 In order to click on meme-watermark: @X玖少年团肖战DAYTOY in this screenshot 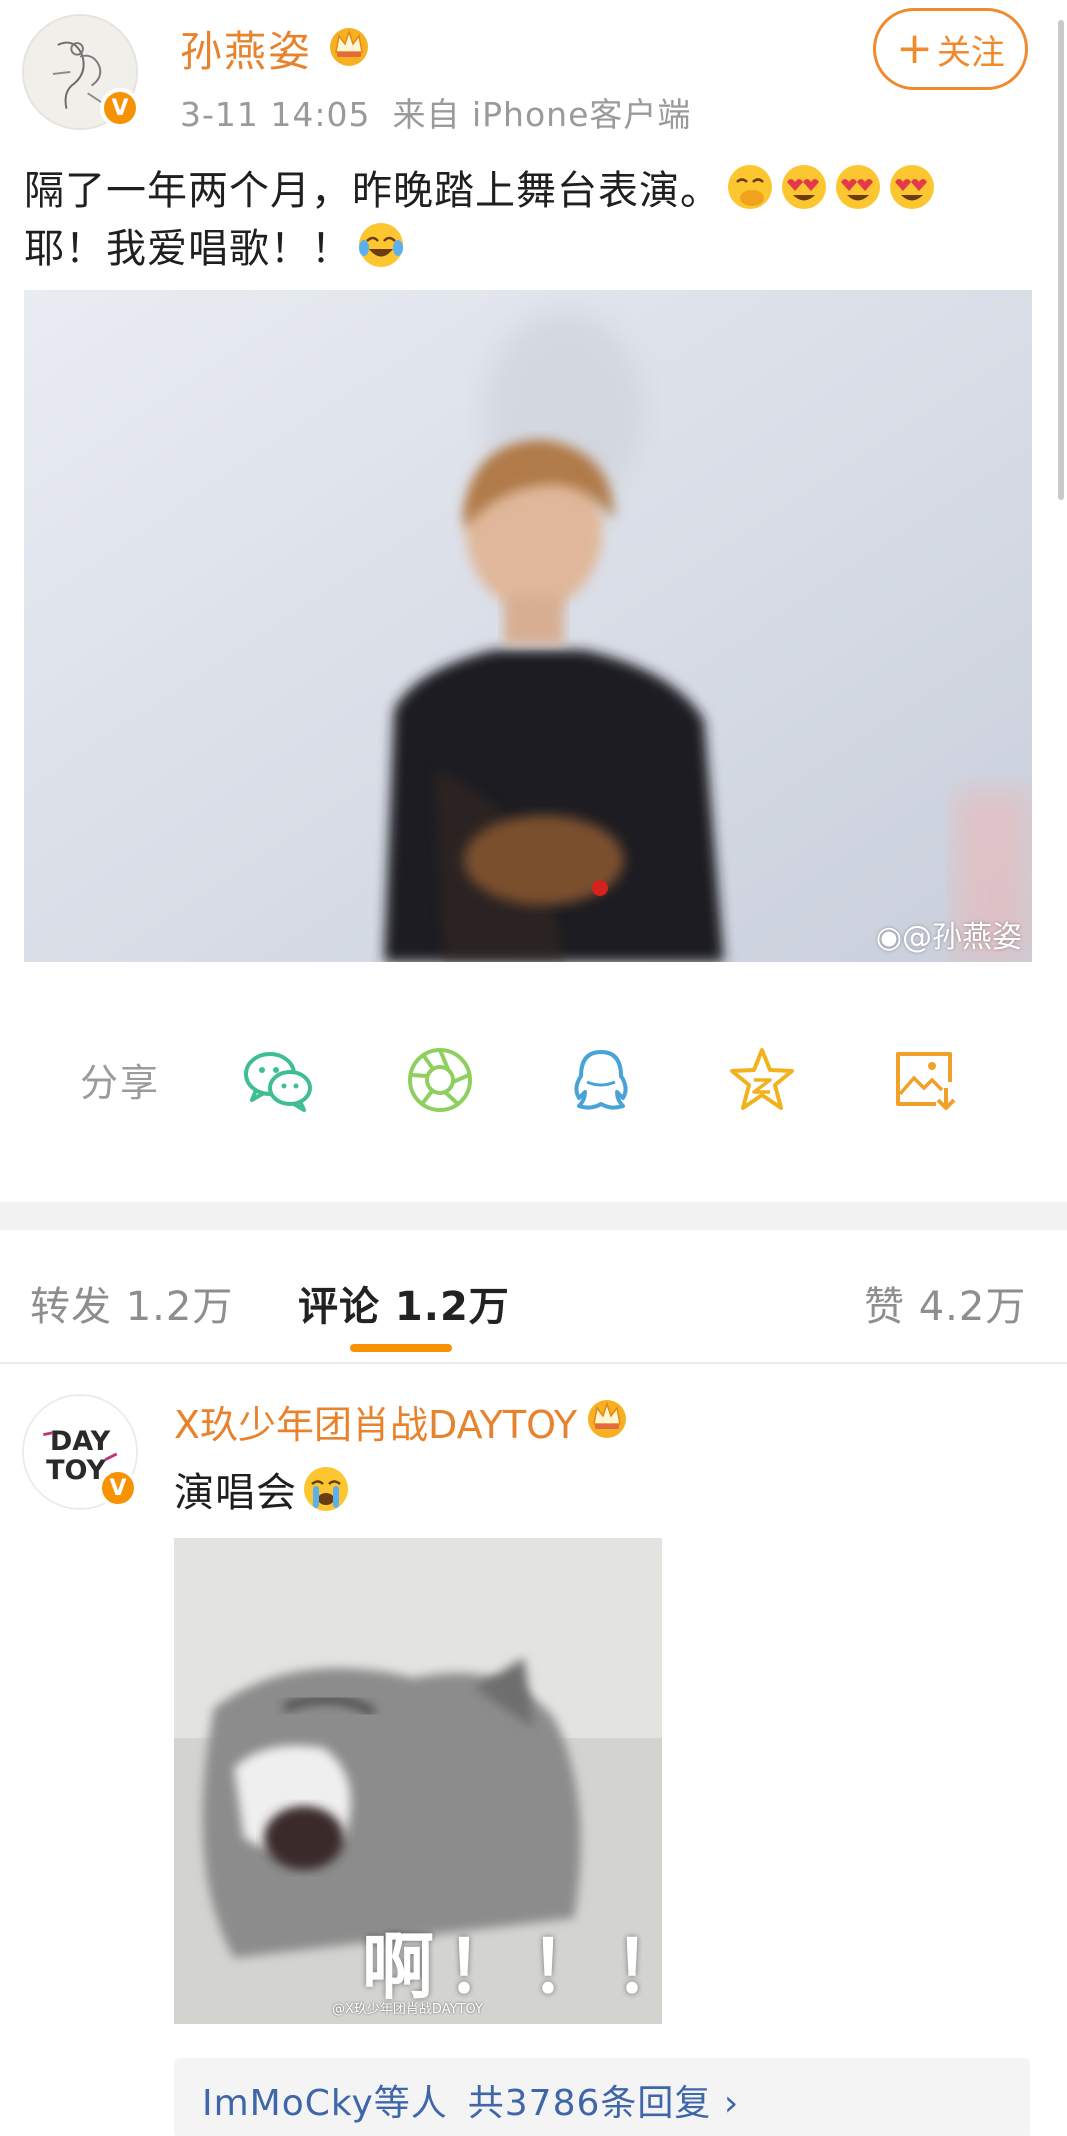, I will do `click(407, 2009)`.